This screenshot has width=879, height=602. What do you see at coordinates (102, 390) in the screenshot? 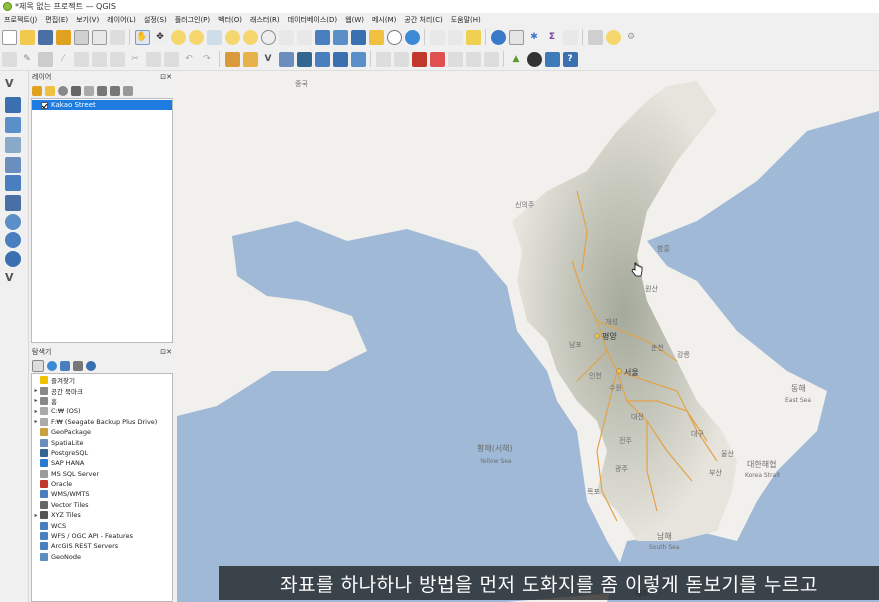
I see `browser-item: ▸ 공간 북마크` at bounding box center [102, 390].